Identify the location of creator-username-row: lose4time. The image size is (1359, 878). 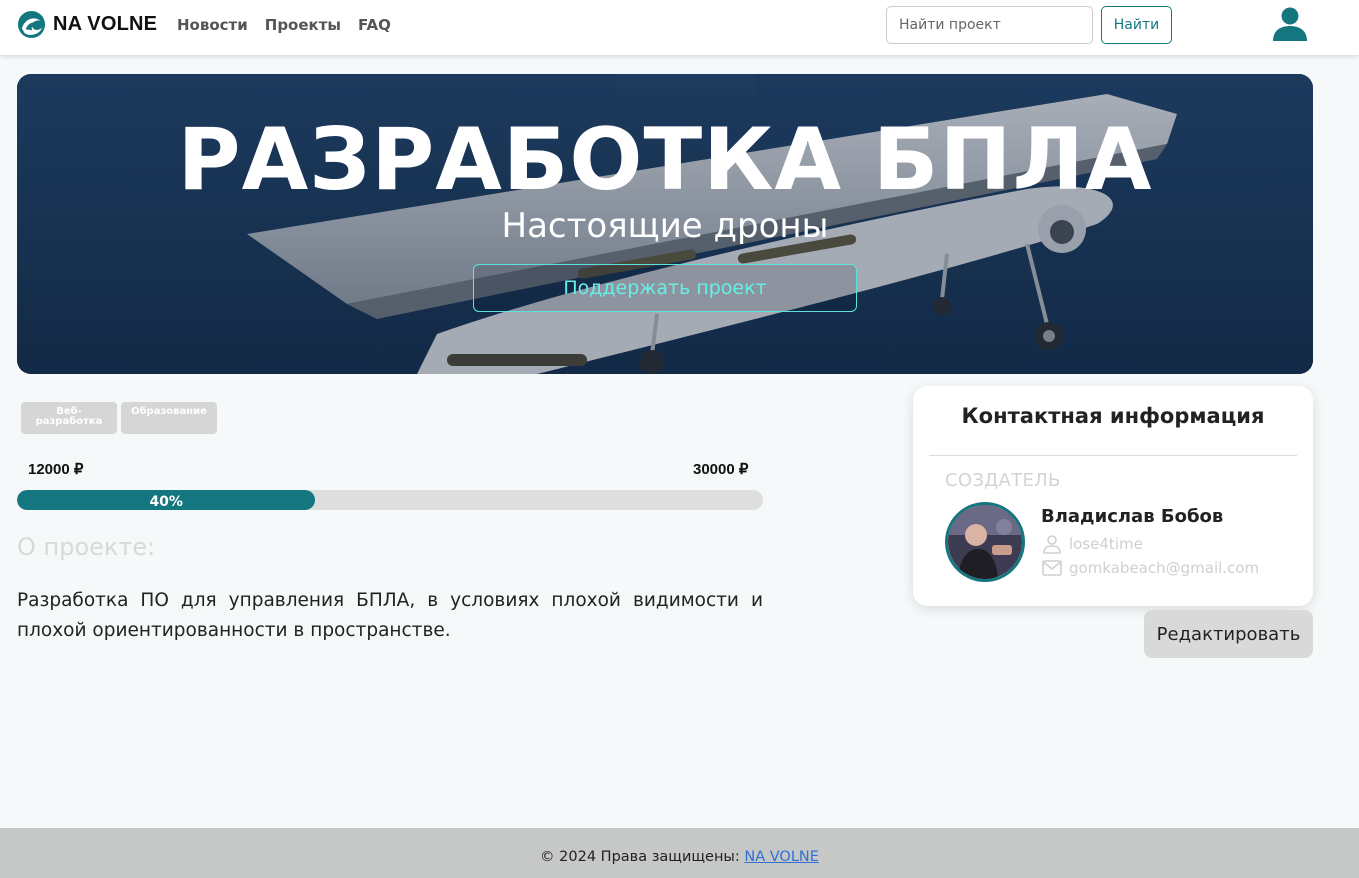
(1092, 544).